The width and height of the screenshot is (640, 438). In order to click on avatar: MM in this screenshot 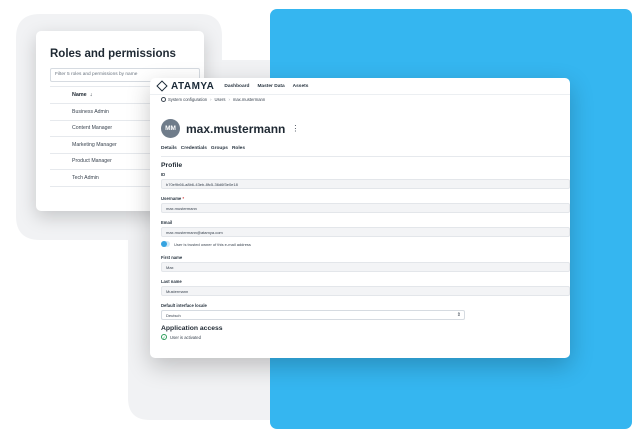, I will do `click(170, 128)`.